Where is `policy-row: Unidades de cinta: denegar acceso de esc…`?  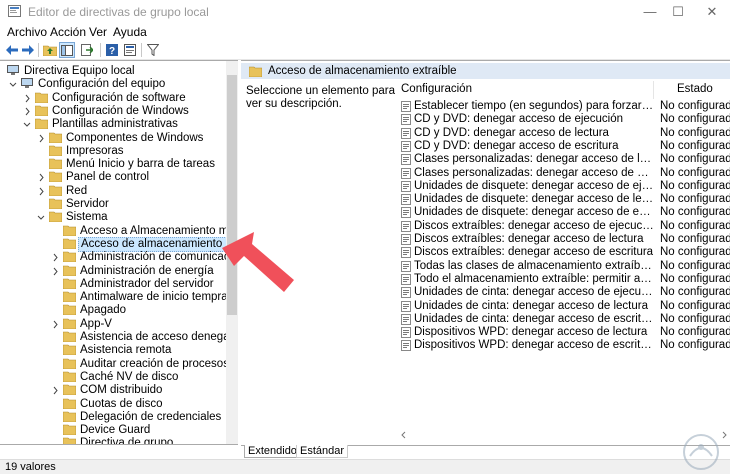
policy-row: Unidades de cinta: denegar acceso de esc… is located at coordinates (565, 319).